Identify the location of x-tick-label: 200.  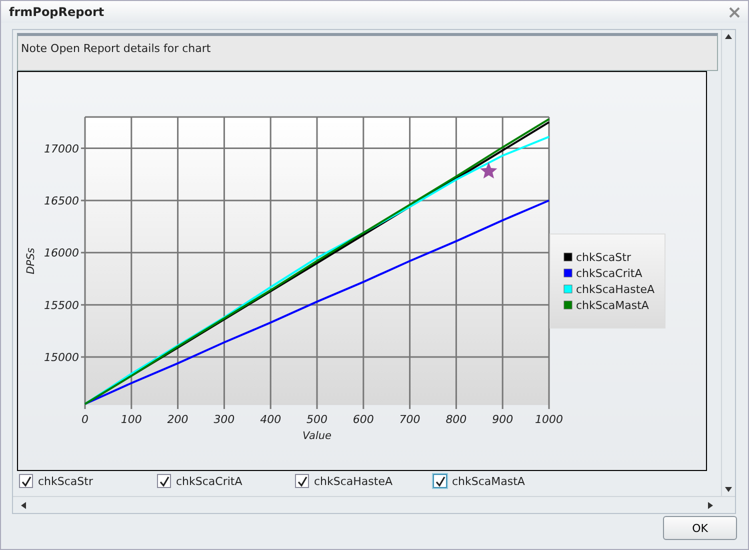
(177, 419).